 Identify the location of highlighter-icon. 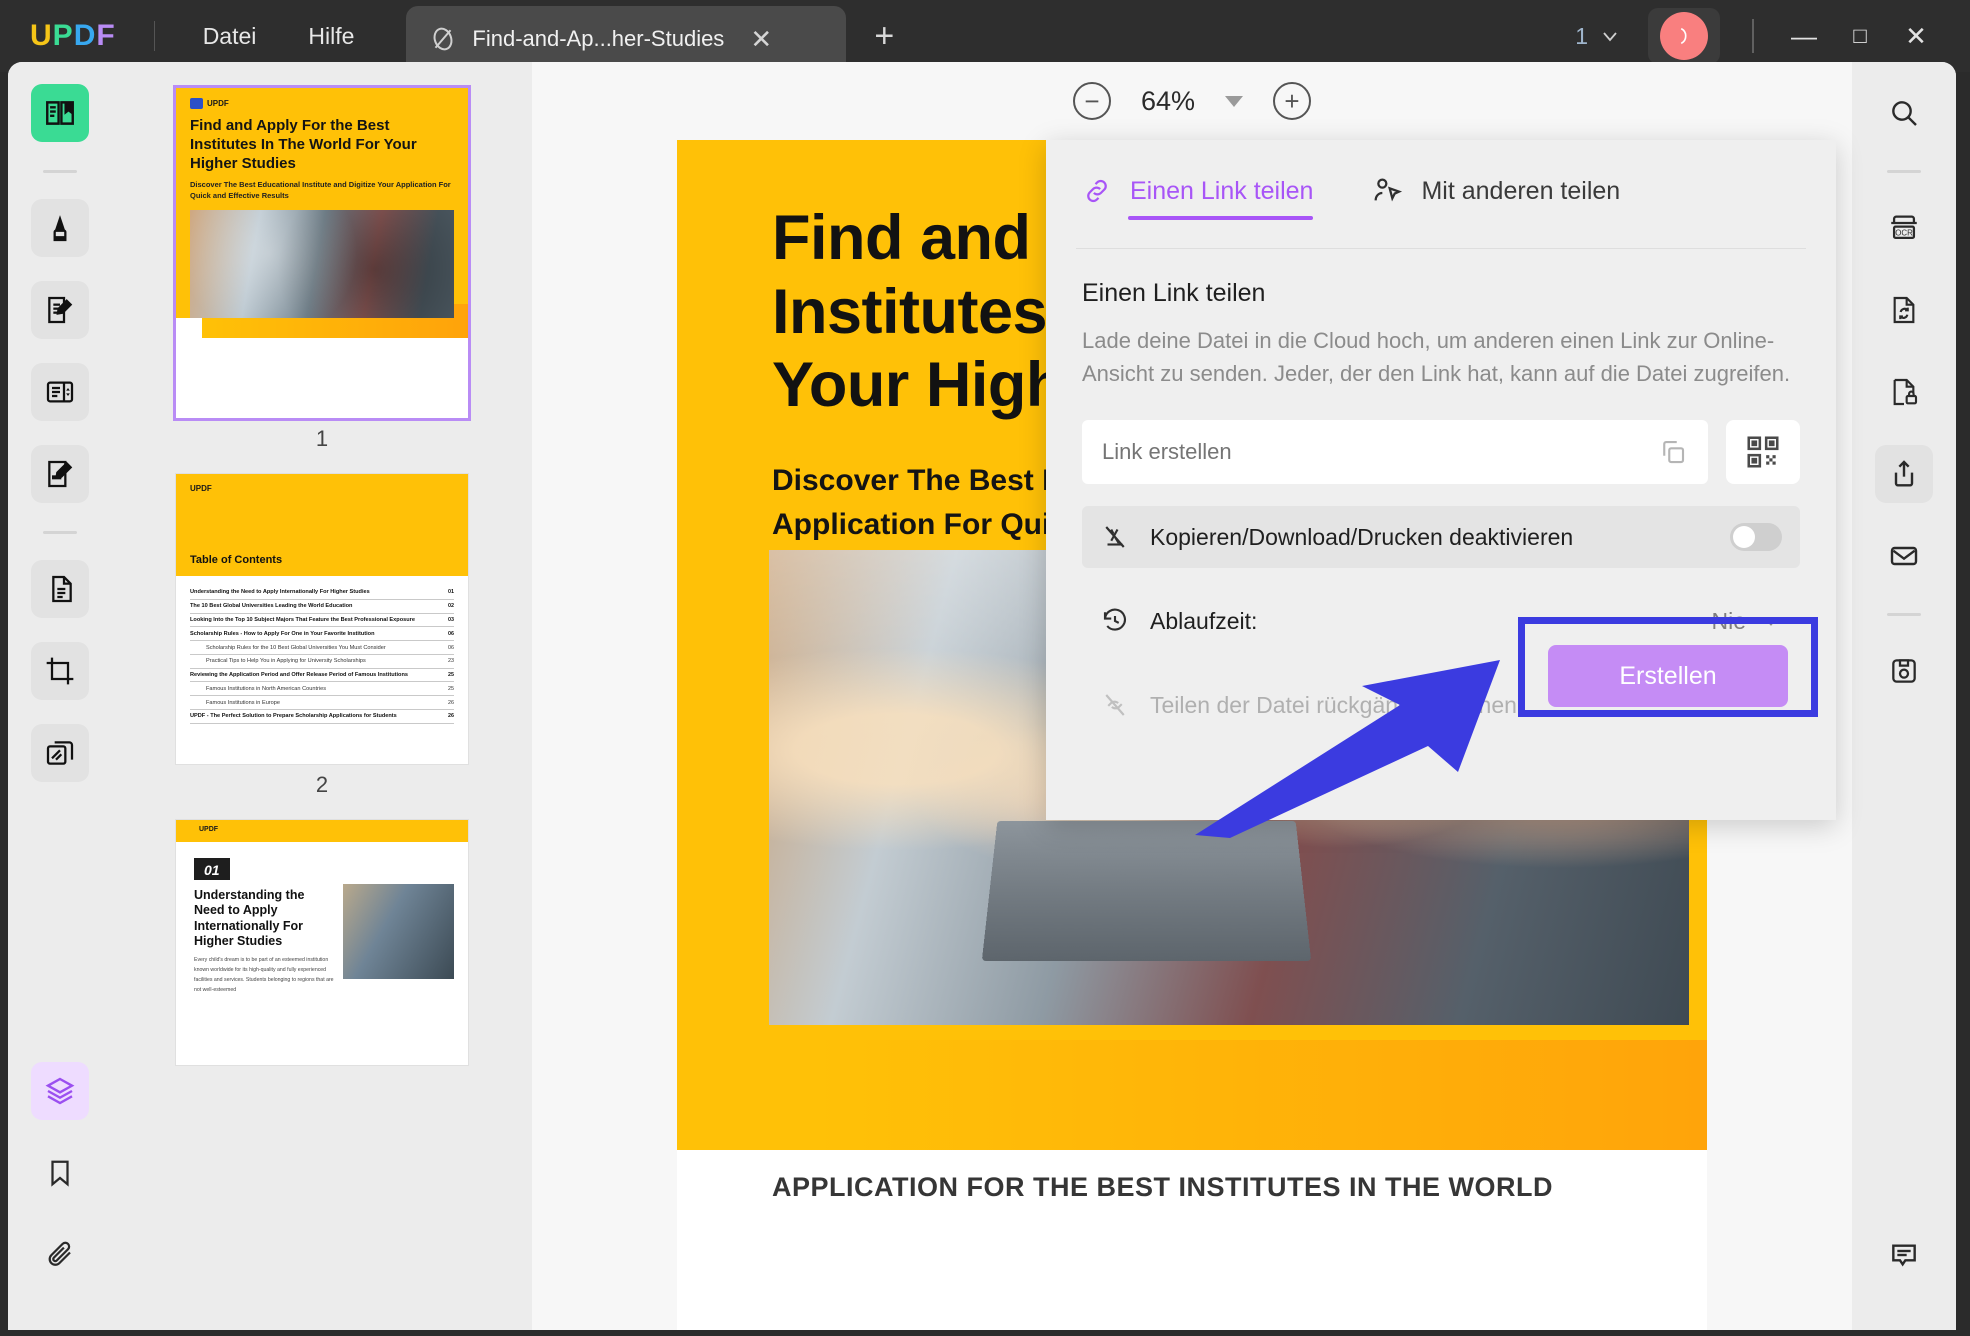
(60, 228).